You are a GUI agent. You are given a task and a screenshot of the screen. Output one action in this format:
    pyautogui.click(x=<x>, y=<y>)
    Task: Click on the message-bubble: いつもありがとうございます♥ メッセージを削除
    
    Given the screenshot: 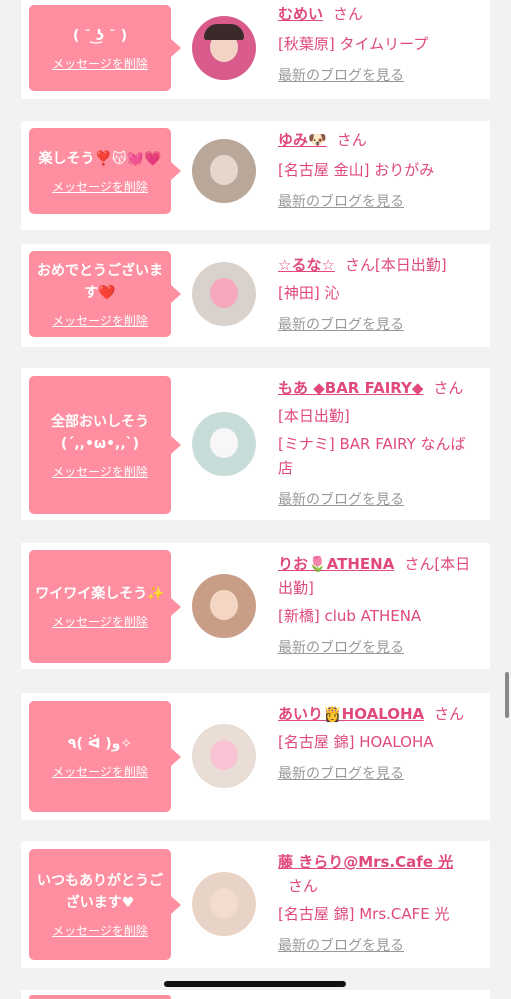 What is the action you would take?
    pyautogui.click(x=105, y=904)
    